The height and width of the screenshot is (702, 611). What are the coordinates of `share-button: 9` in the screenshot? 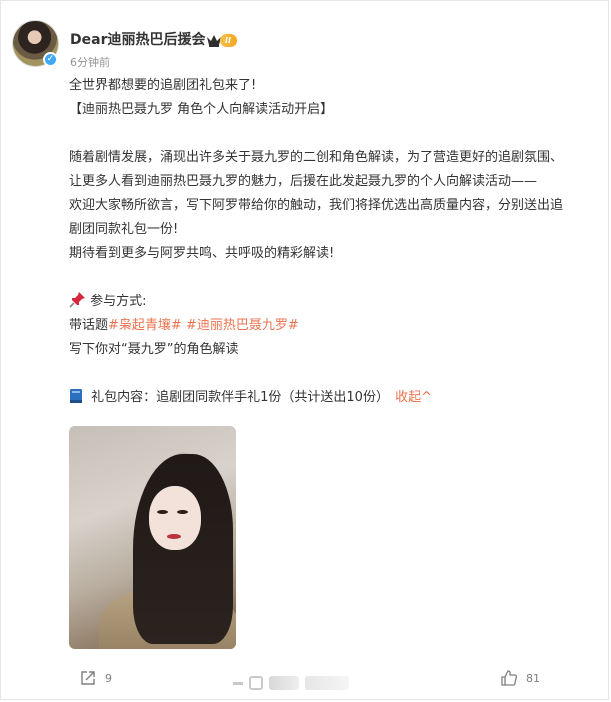 It's located at (95, 678).